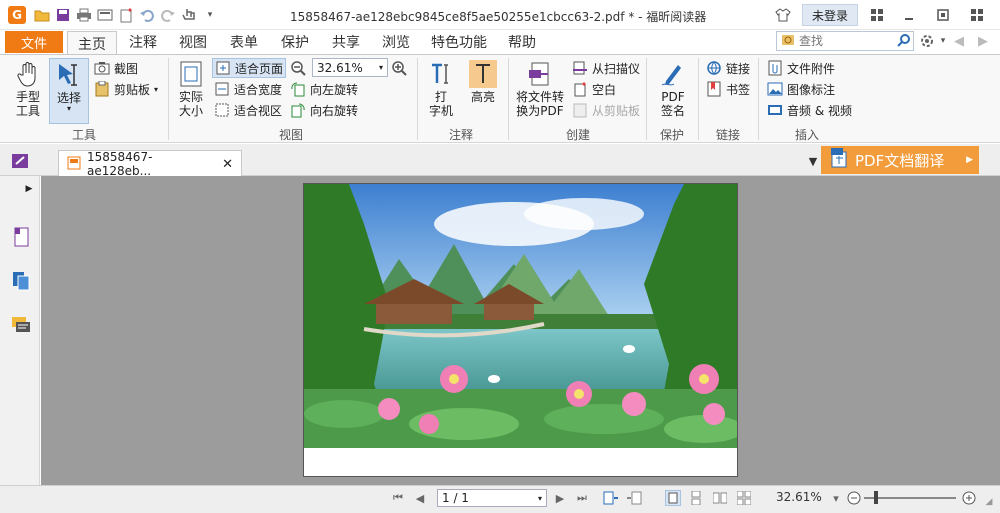 This screenshot has width=1000, height=513. I want to click on first-page-icon: ⏮, so click(398, 498).